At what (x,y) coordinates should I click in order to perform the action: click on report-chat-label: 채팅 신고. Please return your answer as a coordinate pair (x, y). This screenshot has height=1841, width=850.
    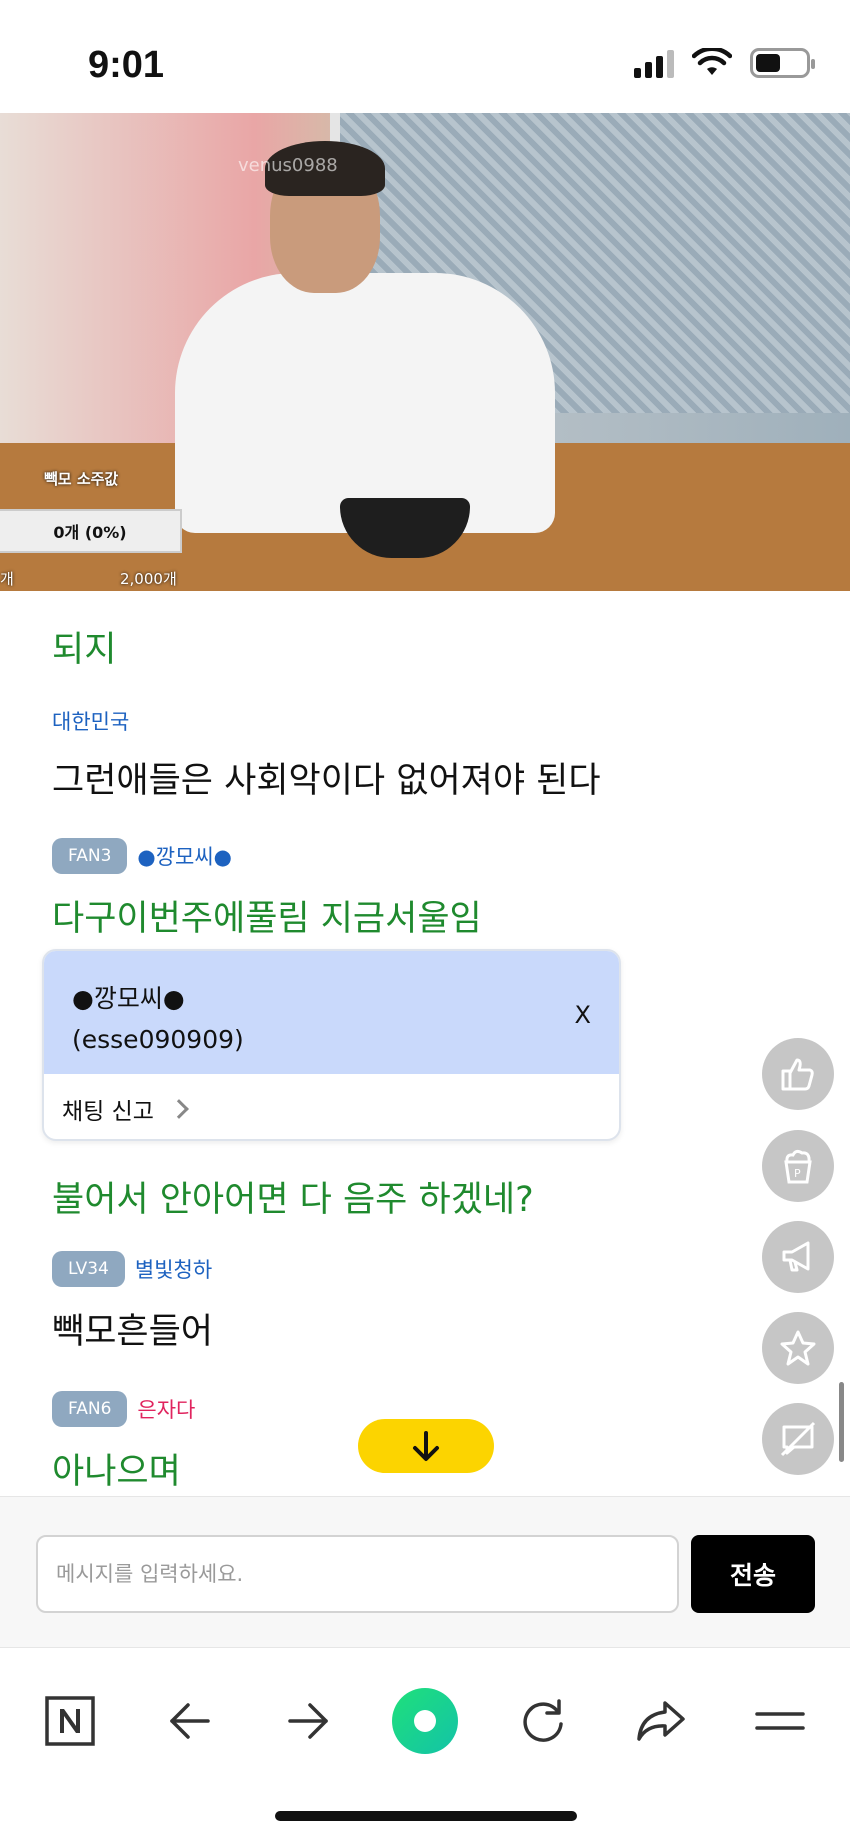
    Looking at the image, I should click on (108, 1111).